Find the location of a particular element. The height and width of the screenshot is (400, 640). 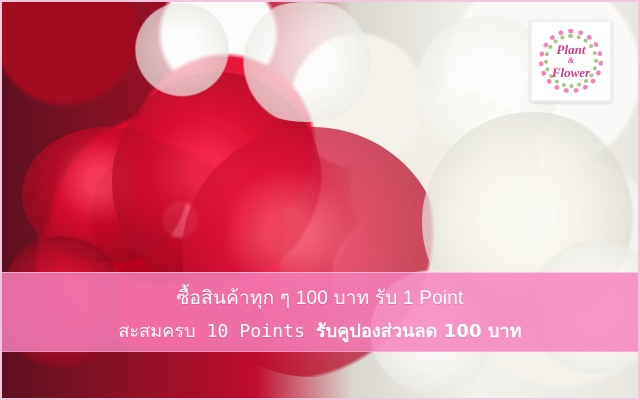

logo-text: Plant & Flower is located at coordinates (571, 61).